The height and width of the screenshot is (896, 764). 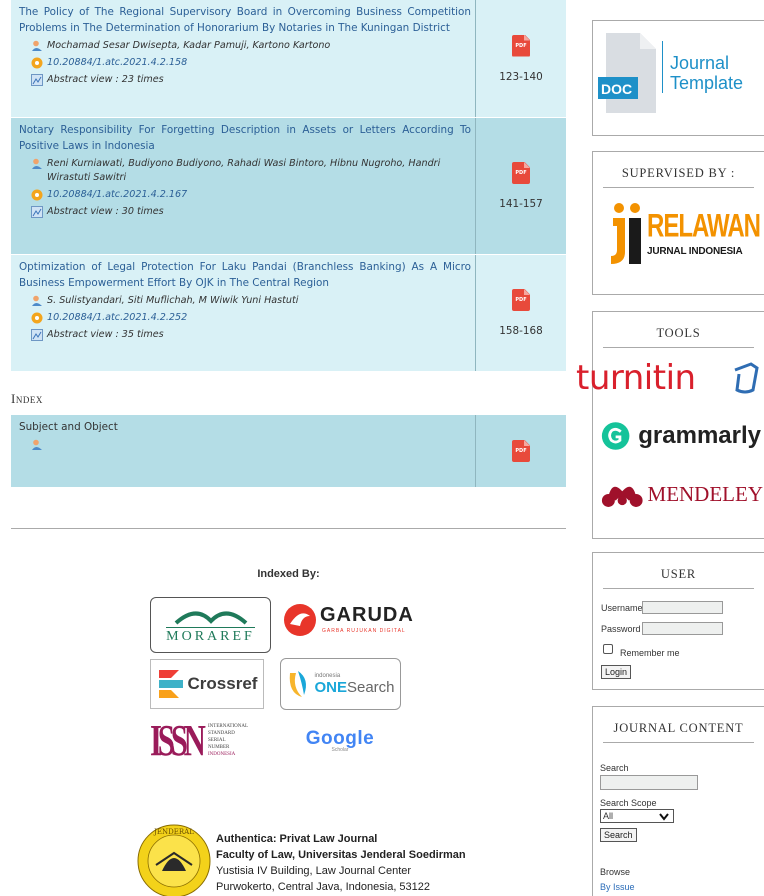 I want to click on tools-title: TOOLS, so click(x=678, y=330).